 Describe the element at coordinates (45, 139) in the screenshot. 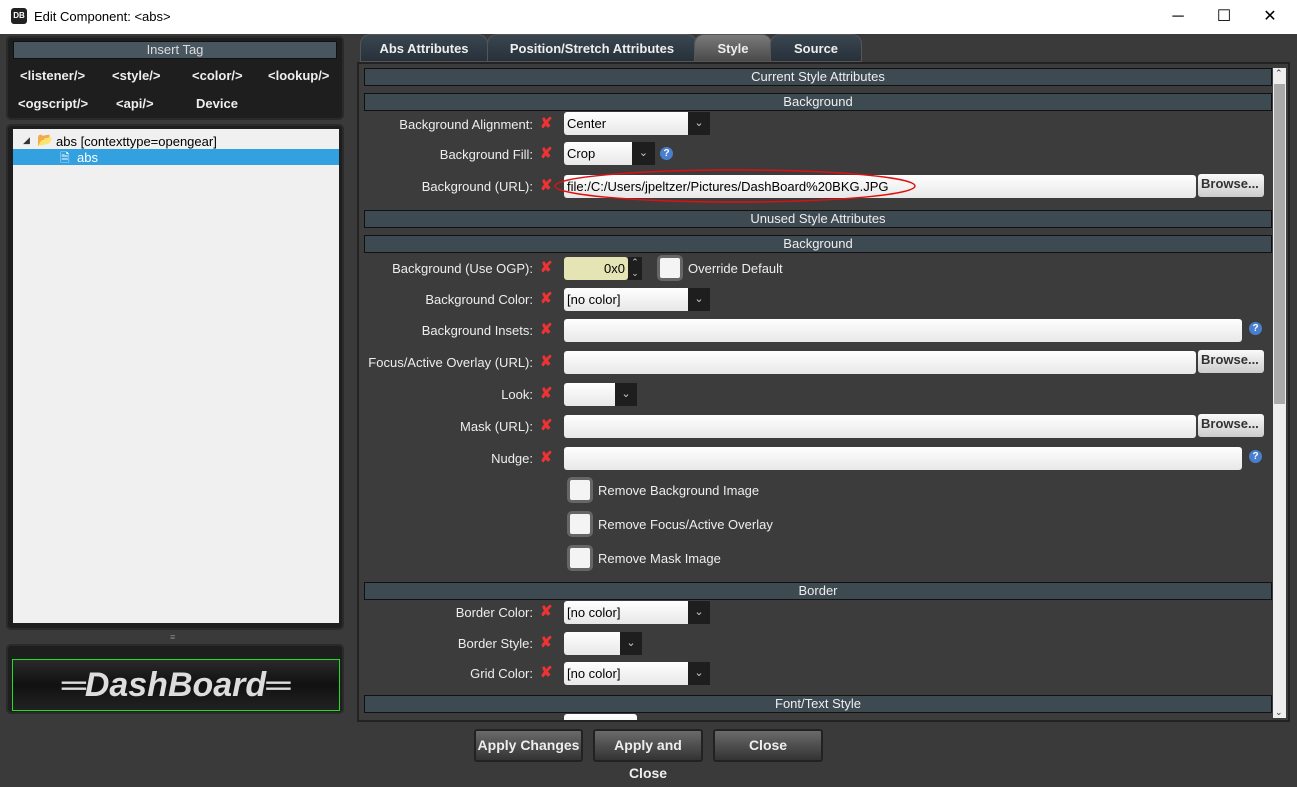

I see `folder-icon: 📂` at that location.